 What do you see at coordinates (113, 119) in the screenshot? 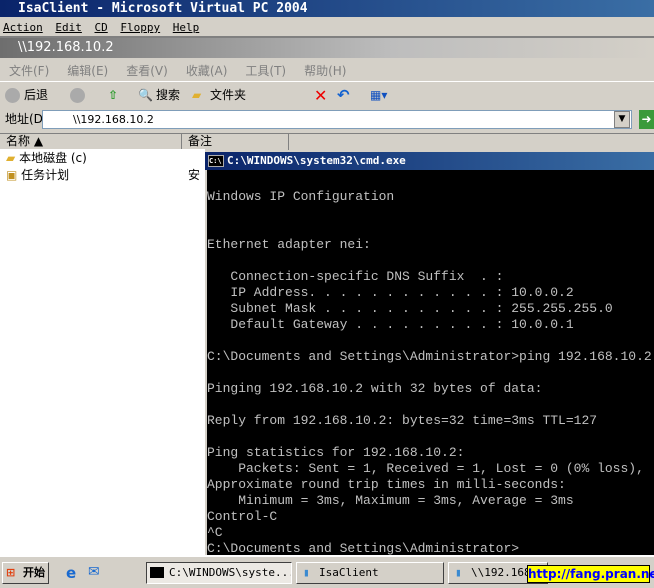
I see `address-value: \\192.168.10.2` at bounding box center [113, 119].